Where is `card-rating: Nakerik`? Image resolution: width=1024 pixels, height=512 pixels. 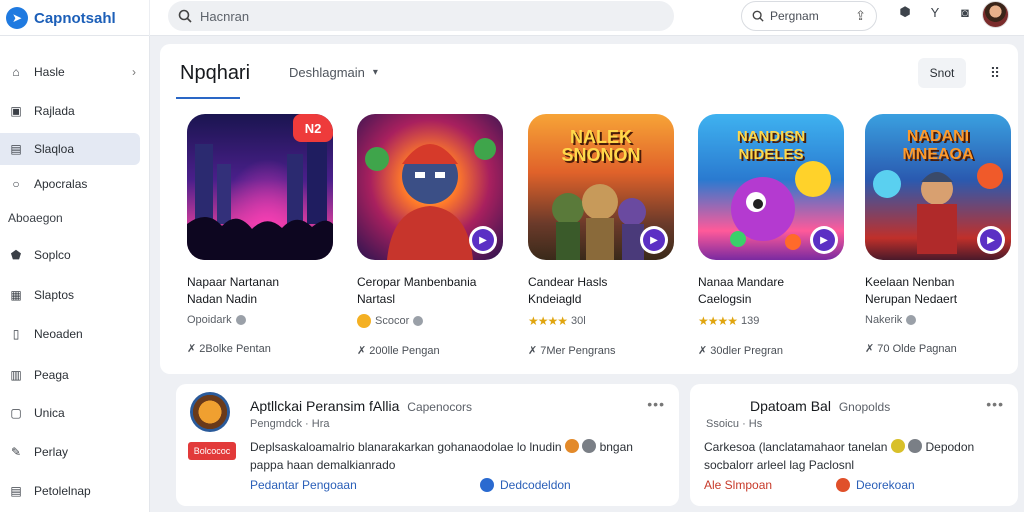
card-rating: Nakerik is located at coordinates (940, 320).